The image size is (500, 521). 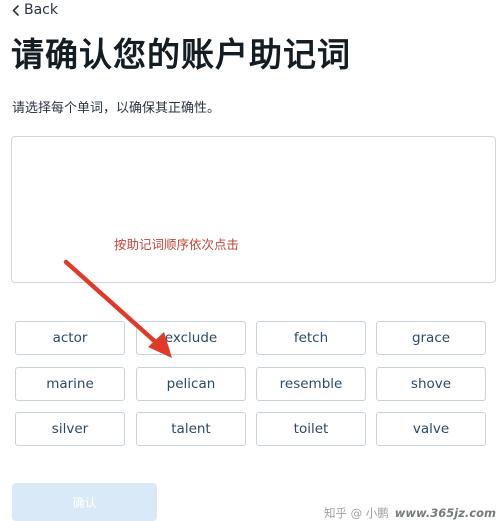 What do you see at coordinates (431, 384) in the screenshot?
I see `word-chip: shove` at bounding box center [431, 384].